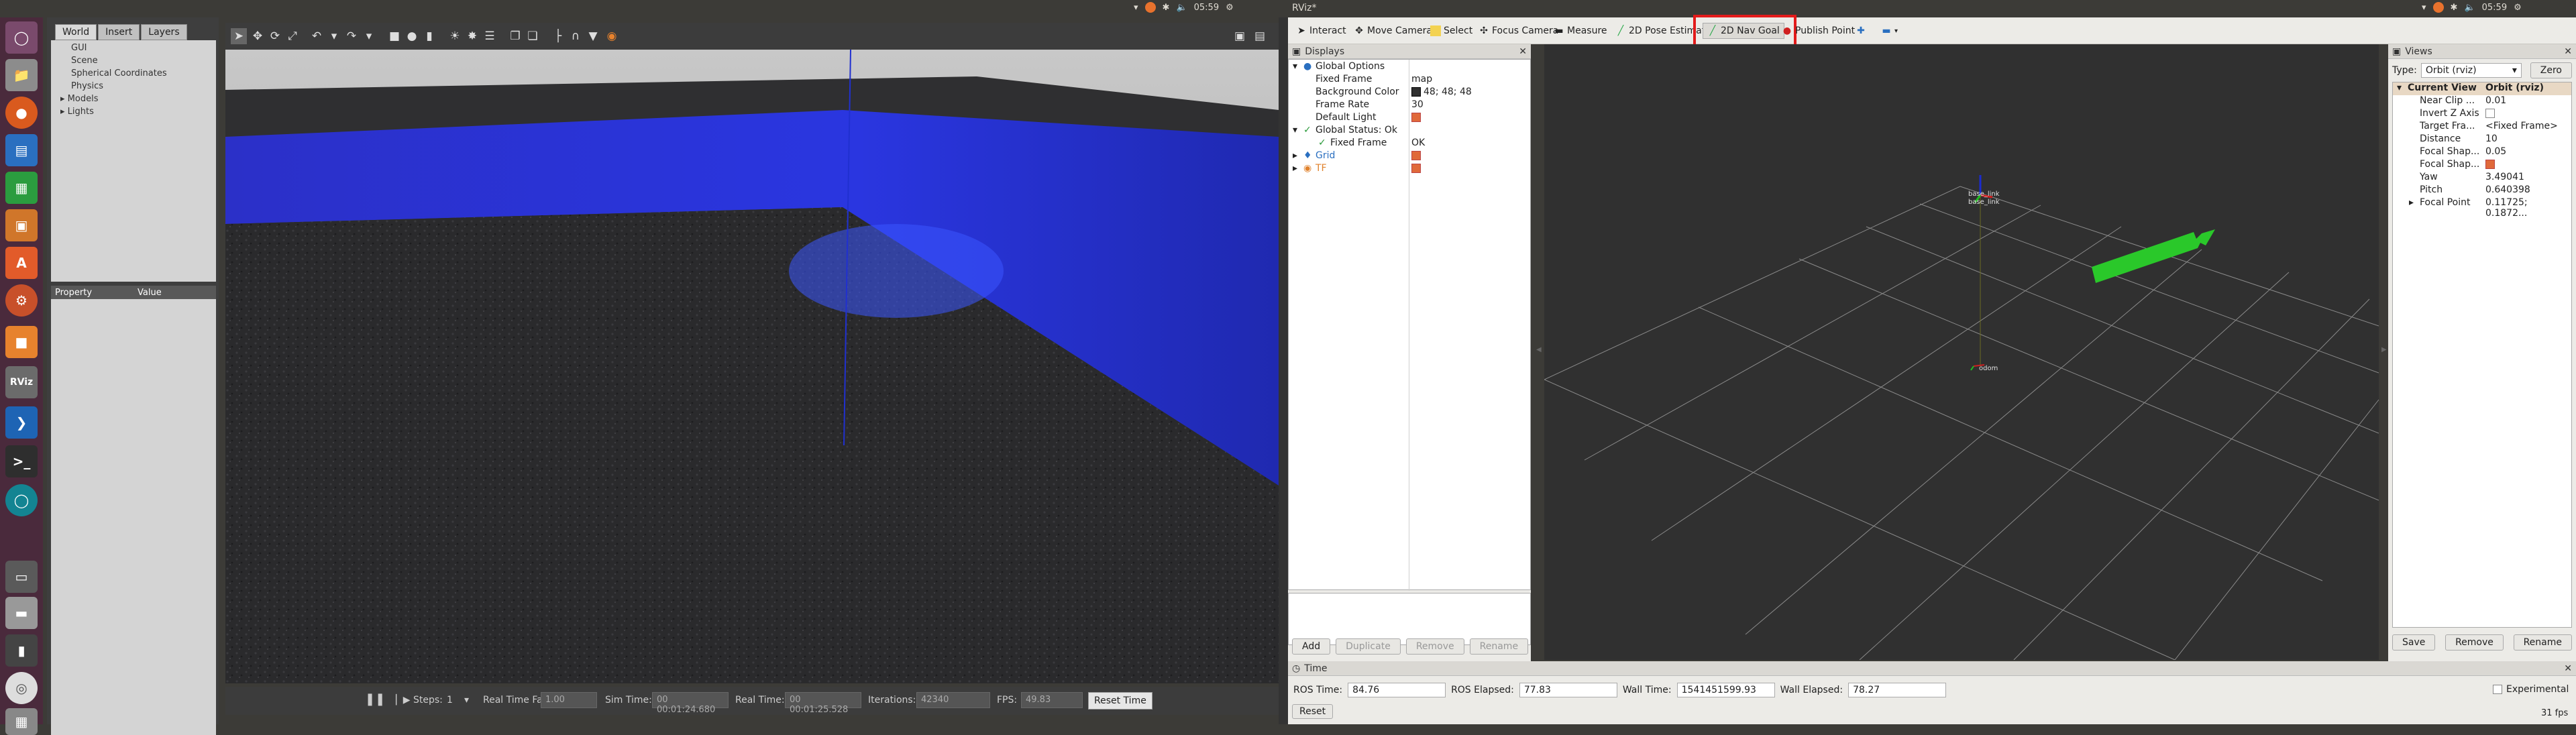 The width and height of the screenshot is (2576, 735). Describe the element at coordinates (1889, 31) in the screenshot. I see `remove-tool-button: ▬ ▾` at that location.